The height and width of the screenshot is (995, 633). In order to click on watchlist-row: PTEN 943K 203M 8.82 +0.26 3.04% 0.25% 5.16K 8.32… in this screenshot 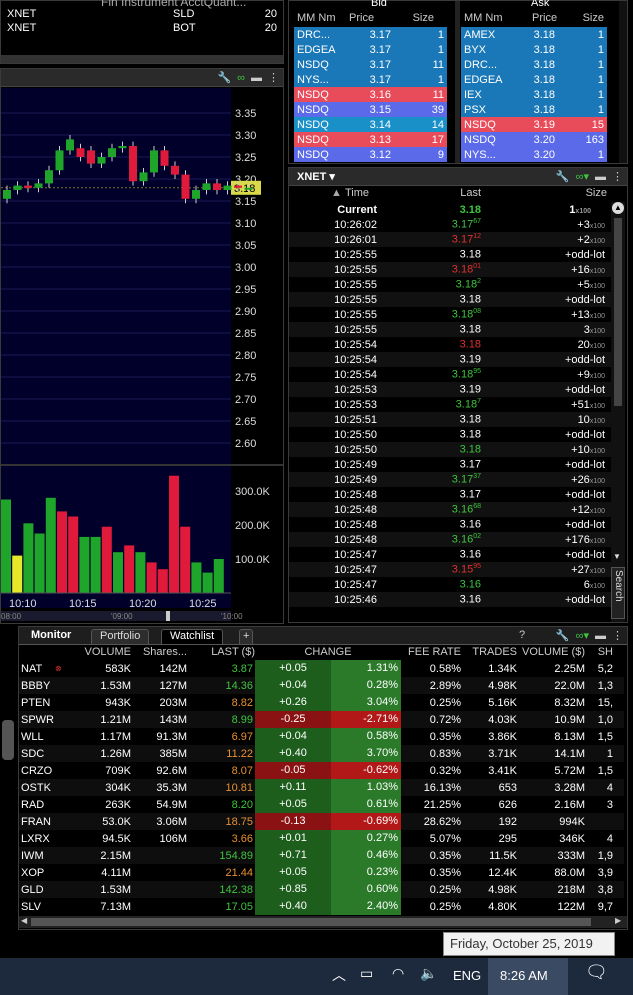, I will do `click(321, 702)`.